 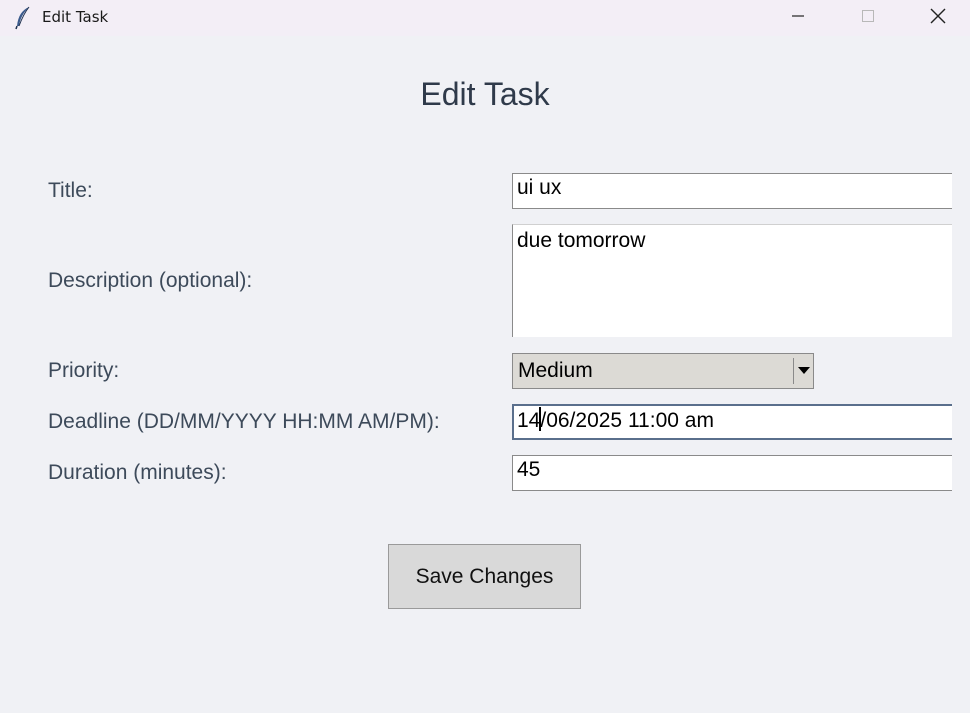 What do you see at coordinates (137, 472) in the screenshot?
I see `duration-label: Duration (minutes):` at bounding box center [137, 472].